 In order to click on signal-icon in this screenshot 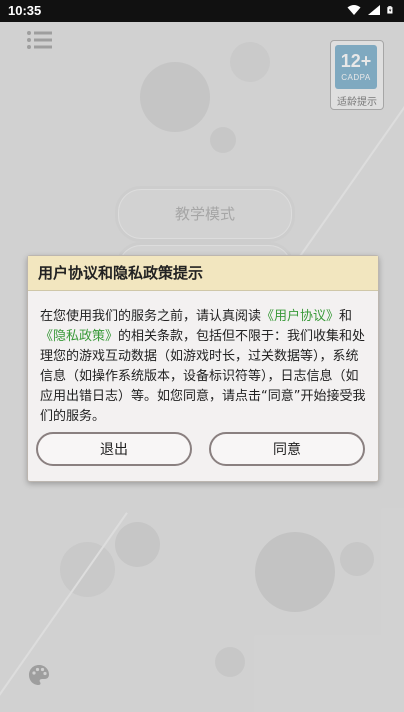, I will do `click(374, 10)`.